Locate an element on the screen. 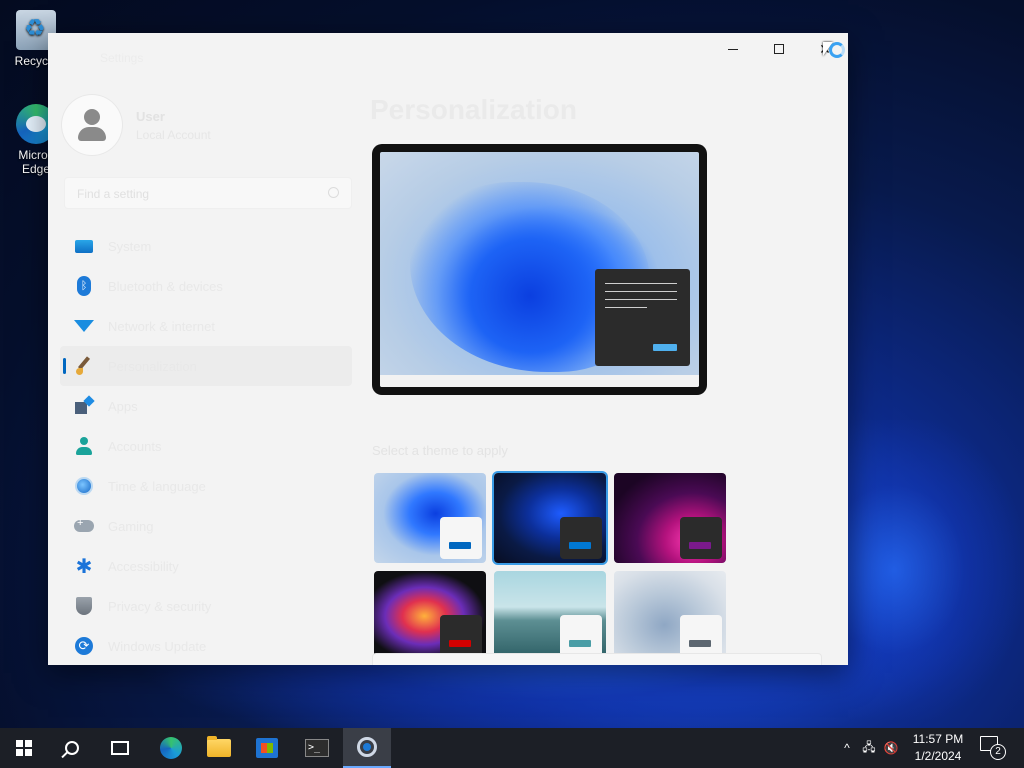 The height and width of the screenshot is (768, 1024). theme-sunrise is located at coordinates (550, 616).